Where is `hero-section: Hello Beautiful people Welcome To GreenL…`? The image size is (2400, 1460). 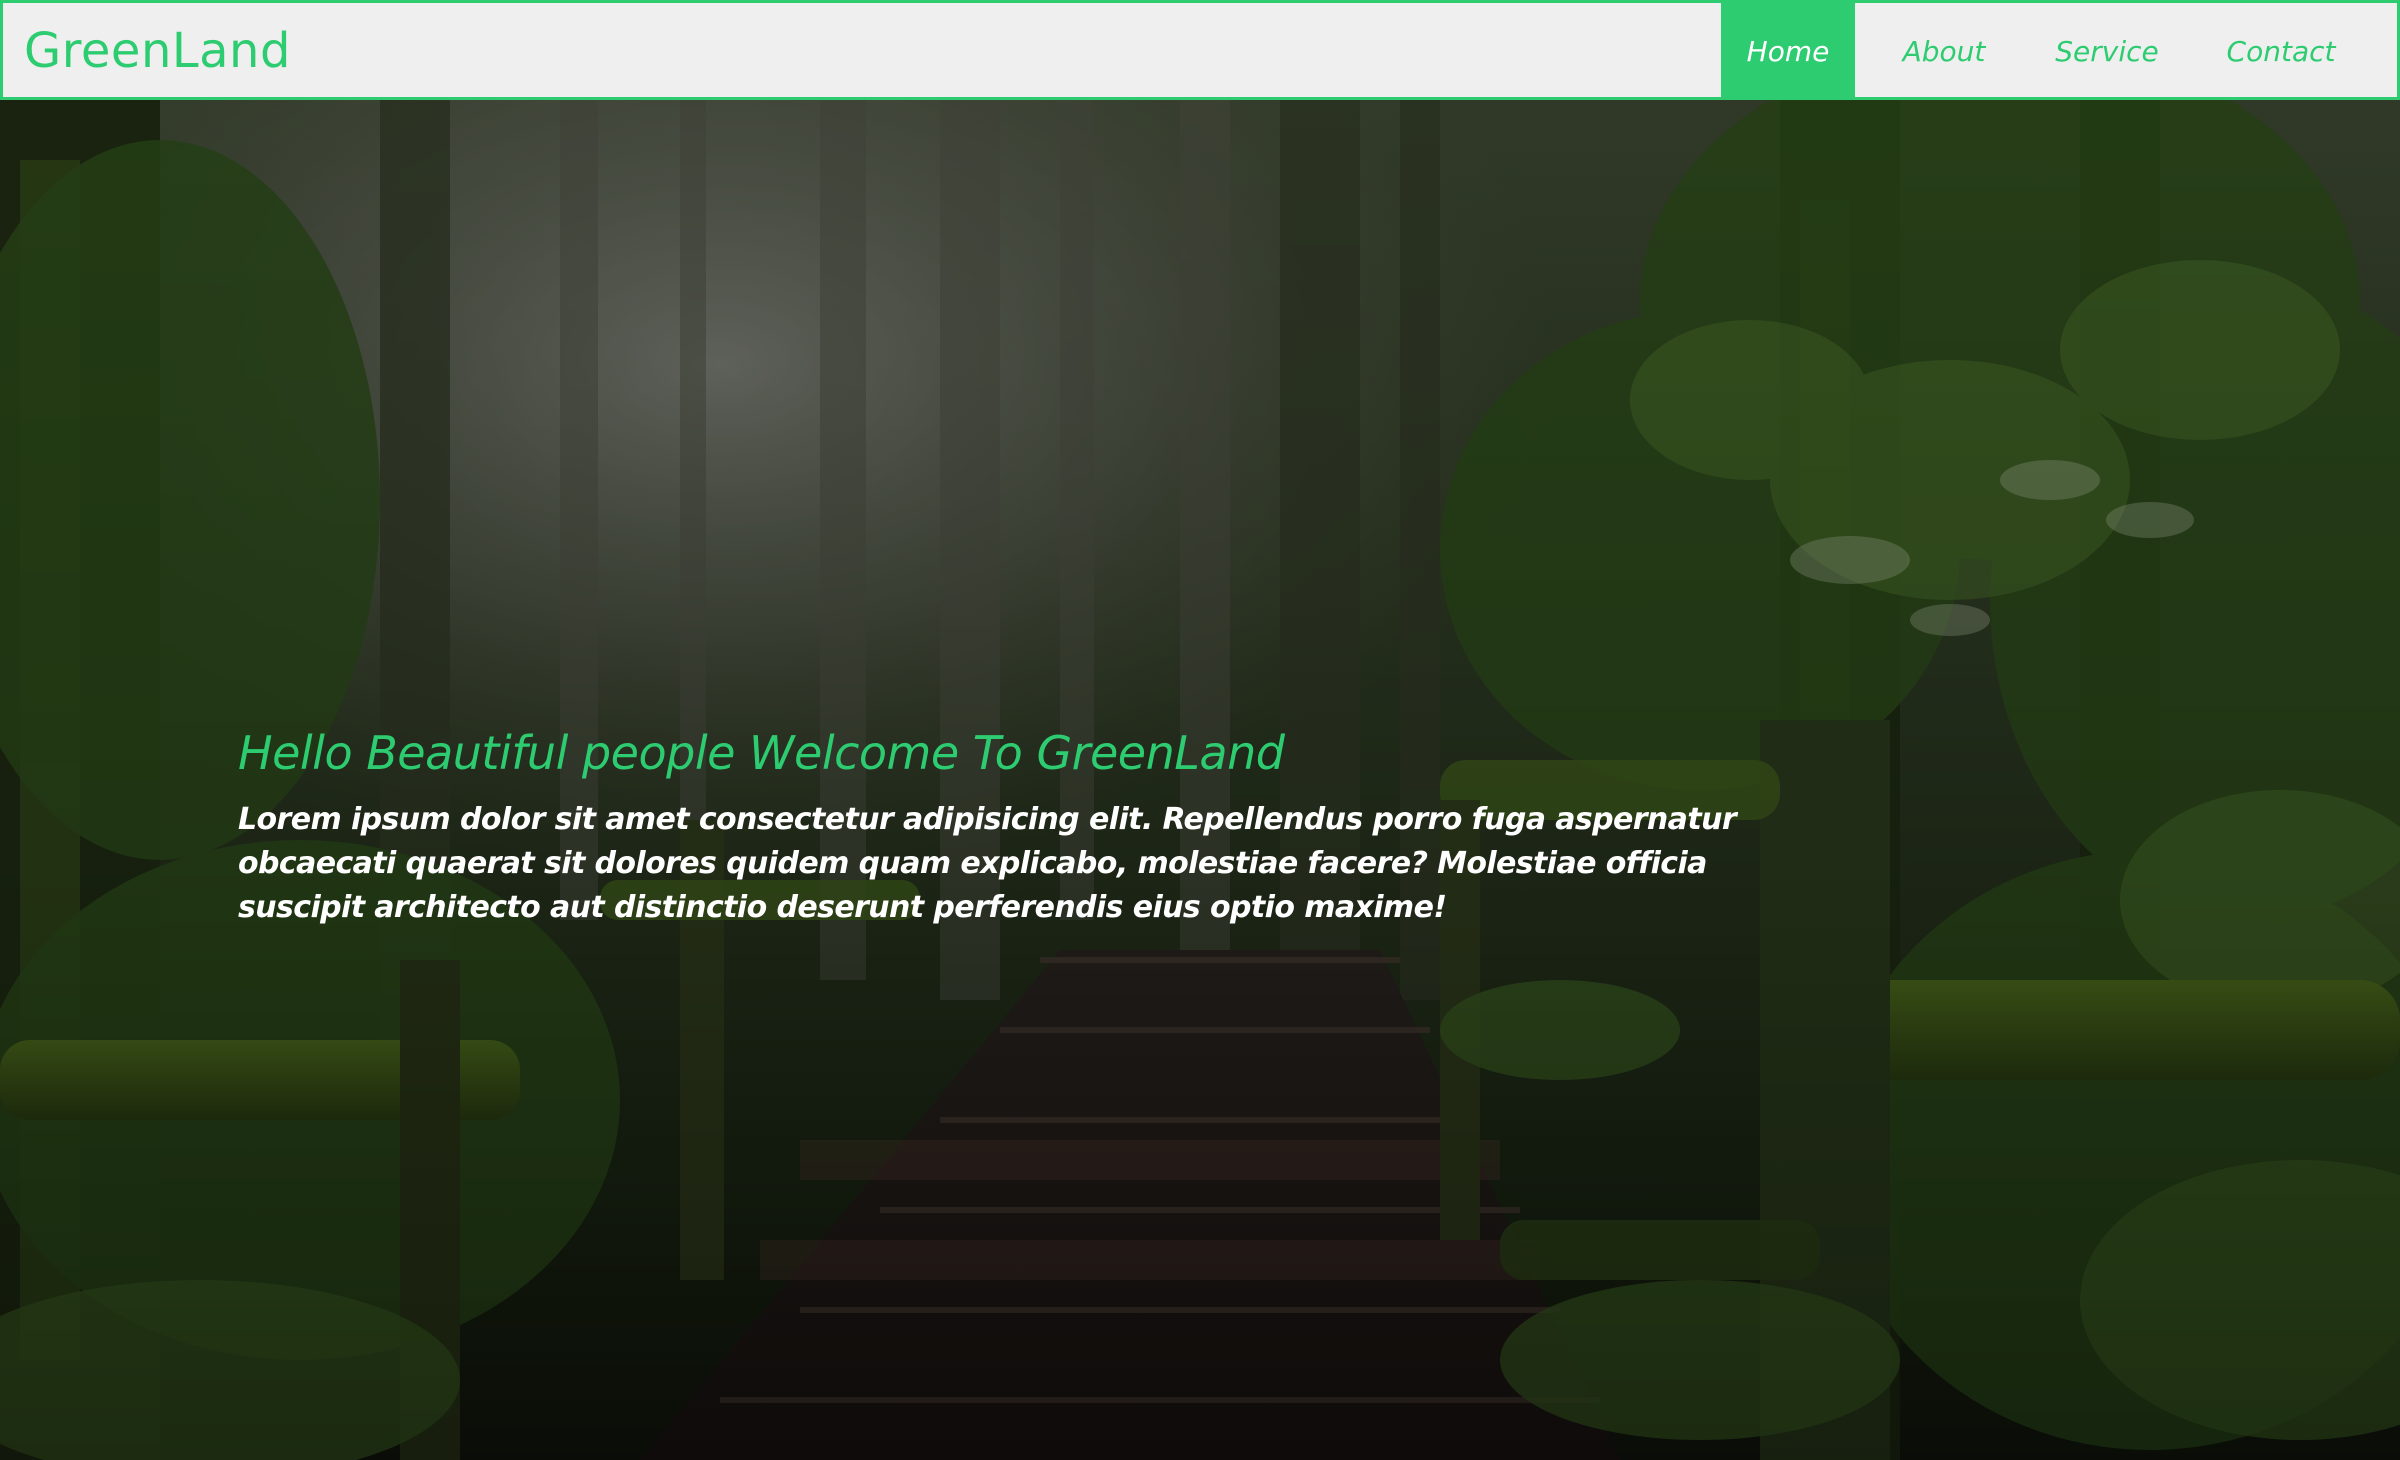
hero-section: Hello Beautiful people Welcome To GreenL… is located at coordinates (1033, 825).